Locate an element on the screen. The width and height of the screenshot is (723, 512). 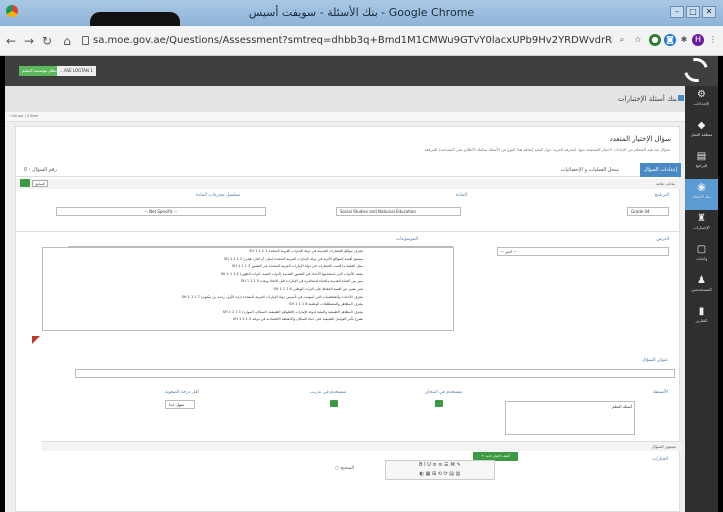
lock-icon is located at coordinates (85, 40).